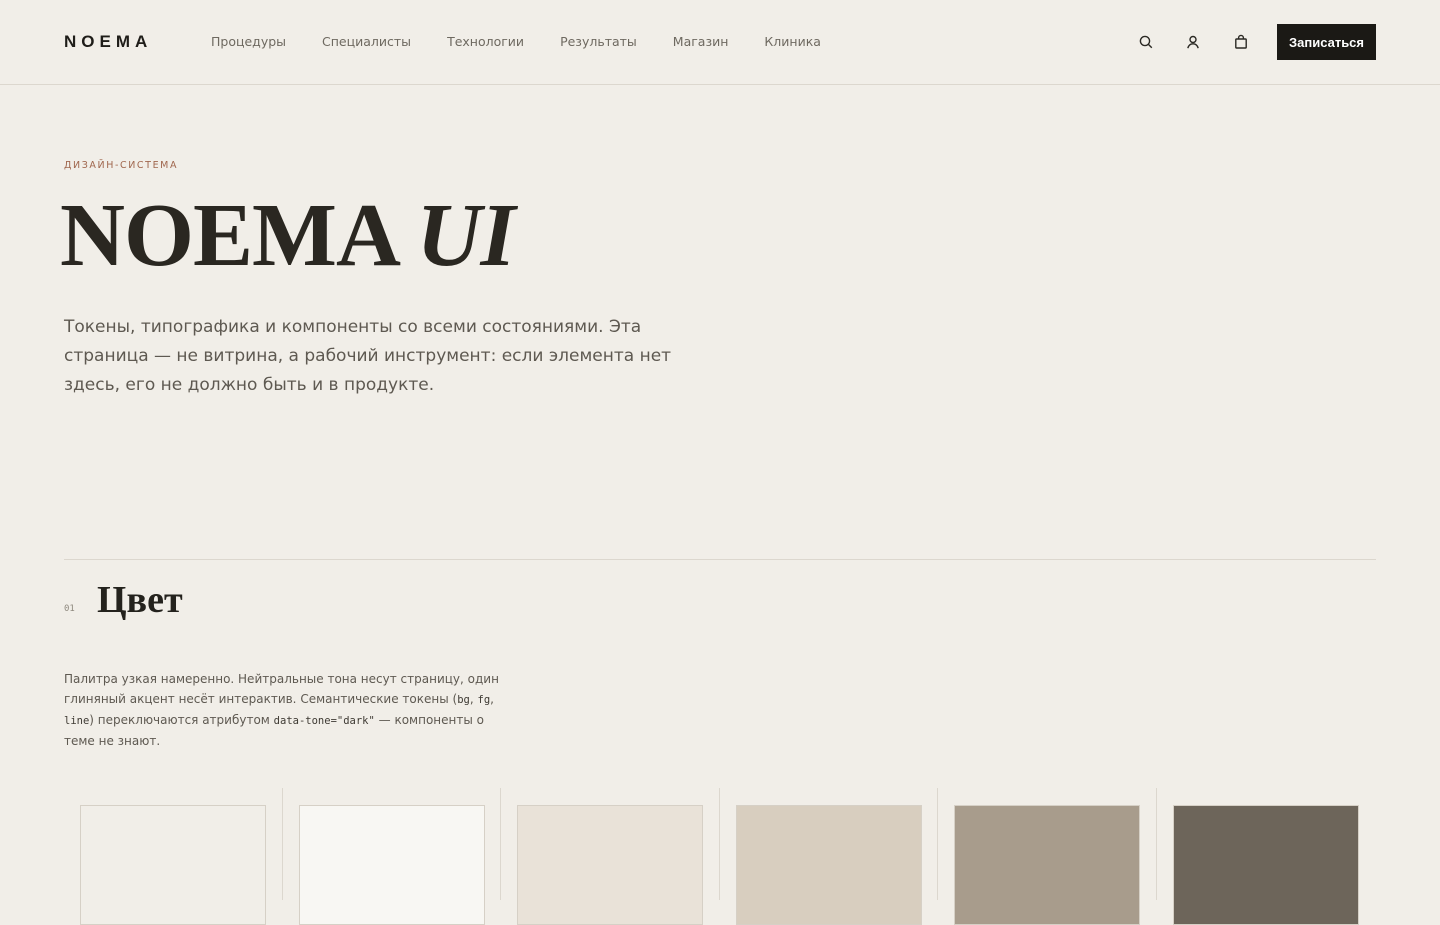 The image size is (1440, 925). I want to click on brand-logo: NOEMA, so click(108, 42).